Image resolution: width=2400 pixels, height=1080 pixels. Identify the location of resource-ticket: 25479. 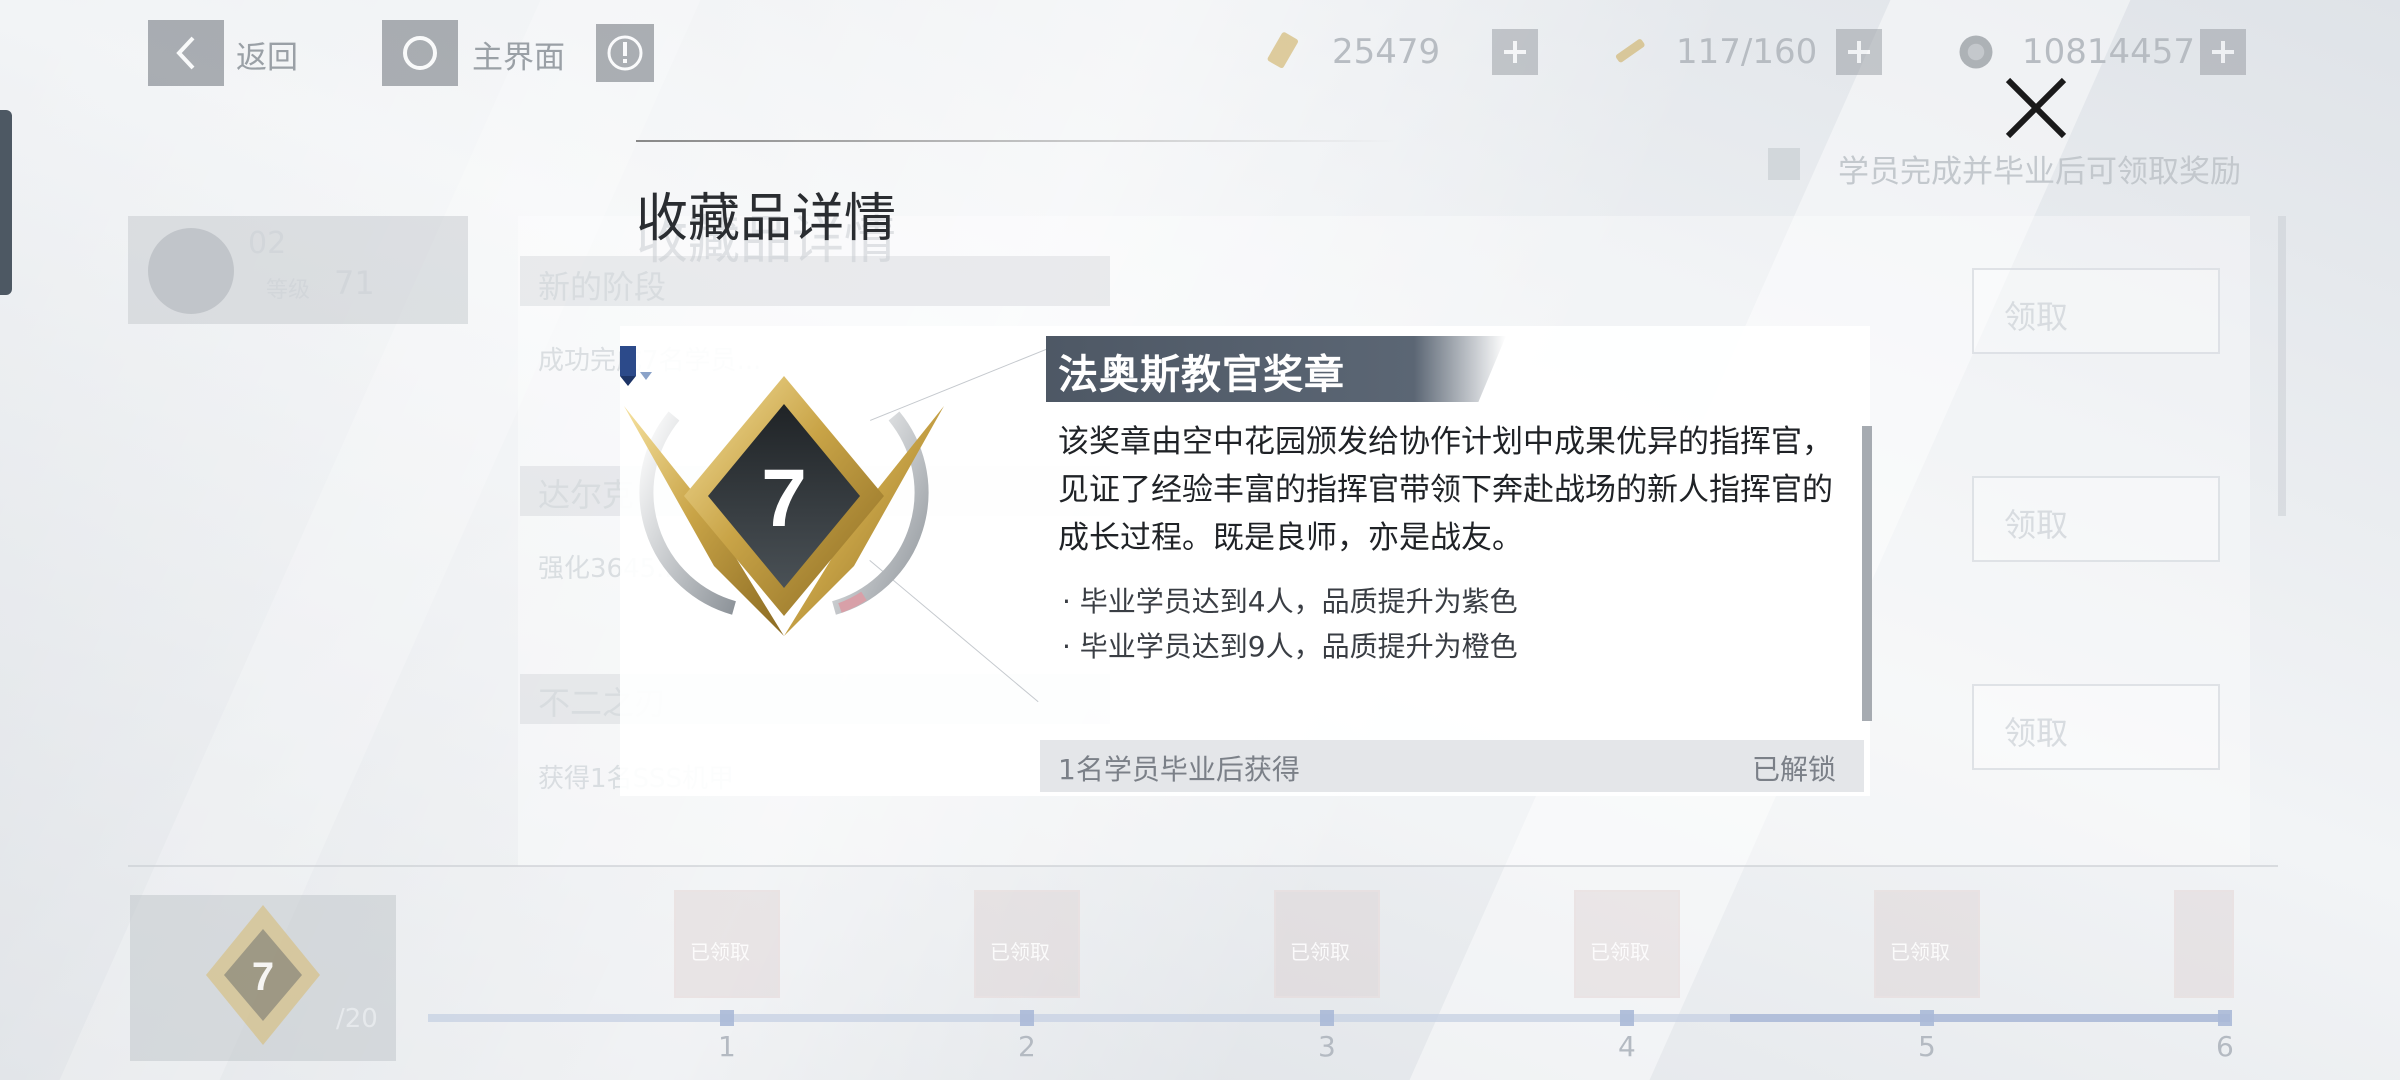
(1400, 52).